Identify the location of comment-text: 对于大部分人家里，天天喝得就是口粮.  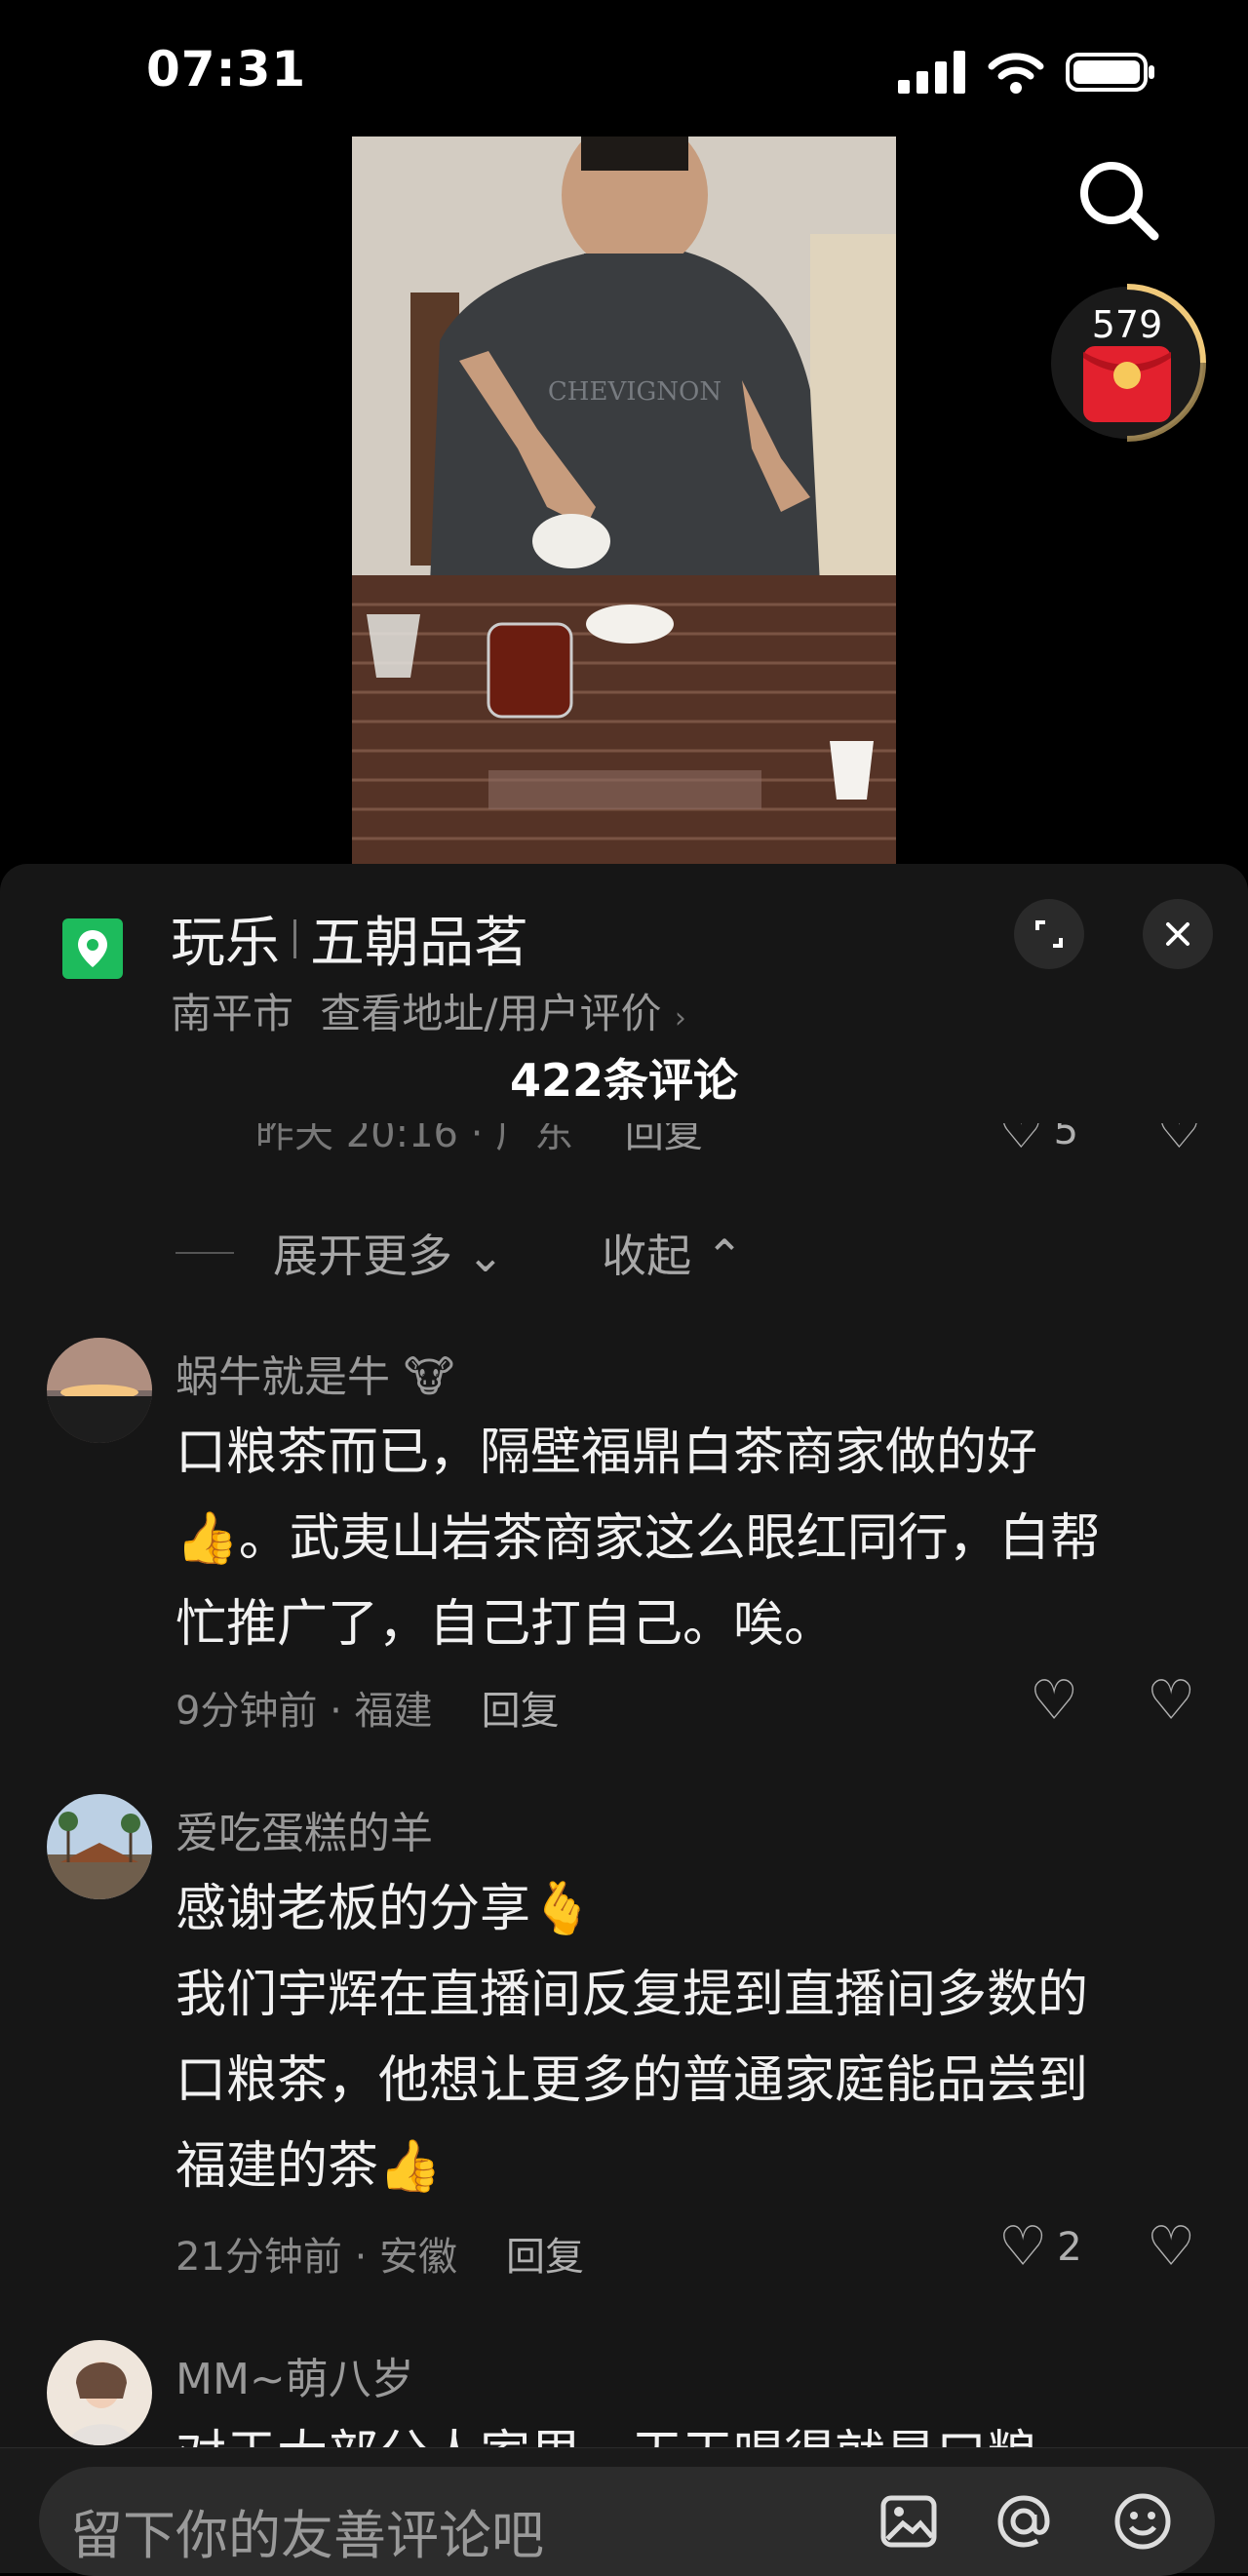
(687, 2429).